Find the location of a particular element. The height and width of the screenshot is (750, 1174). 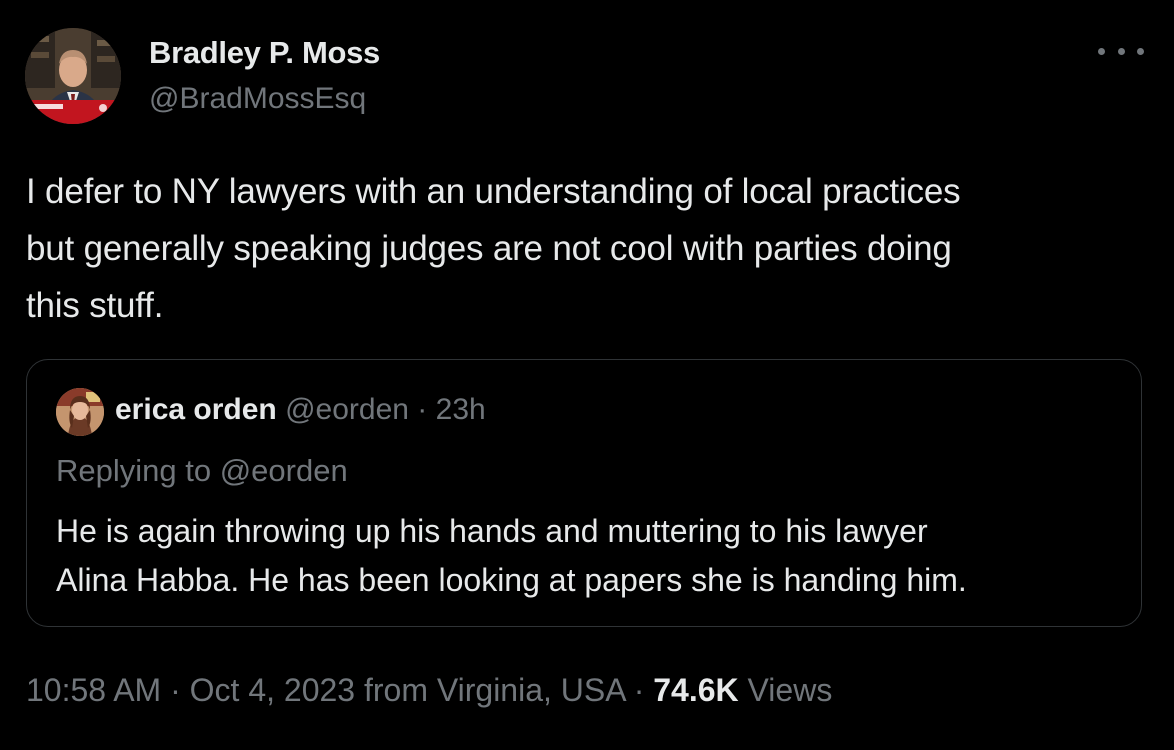

replying-to-label: Replying to @eorden is located at coordinates (202, 470).